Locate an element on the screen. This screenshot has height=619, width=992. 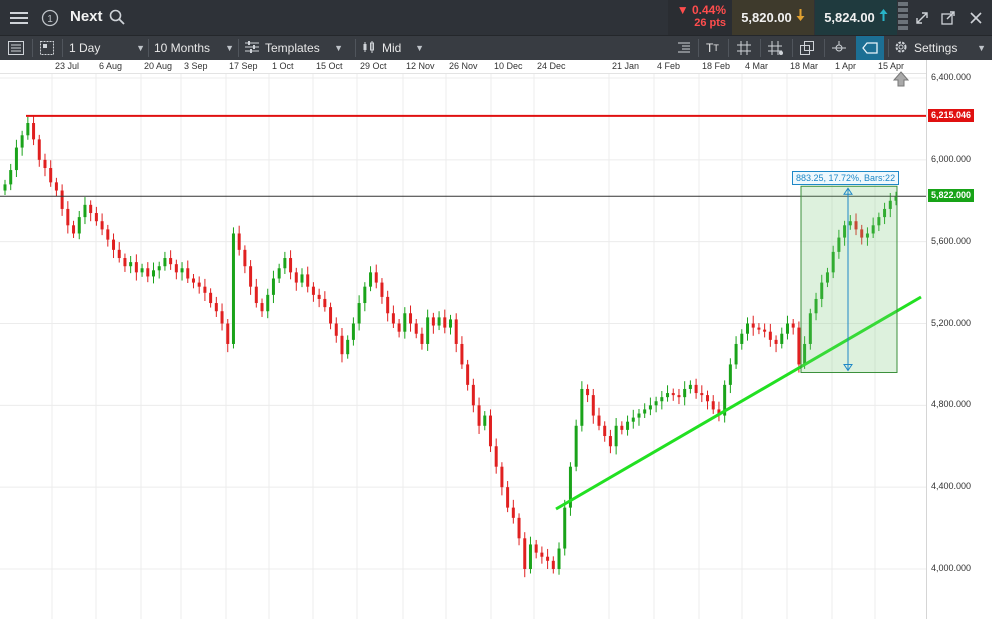
range-label: 10 Months is located at coordinates (182, 48).